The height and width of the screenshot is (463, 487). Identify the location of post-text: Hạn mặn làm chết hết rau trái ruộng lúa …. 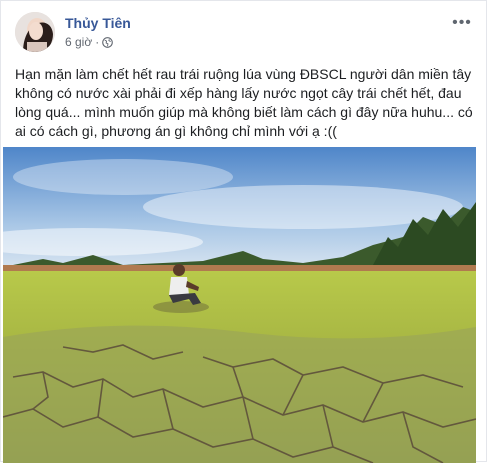
(244, 102).